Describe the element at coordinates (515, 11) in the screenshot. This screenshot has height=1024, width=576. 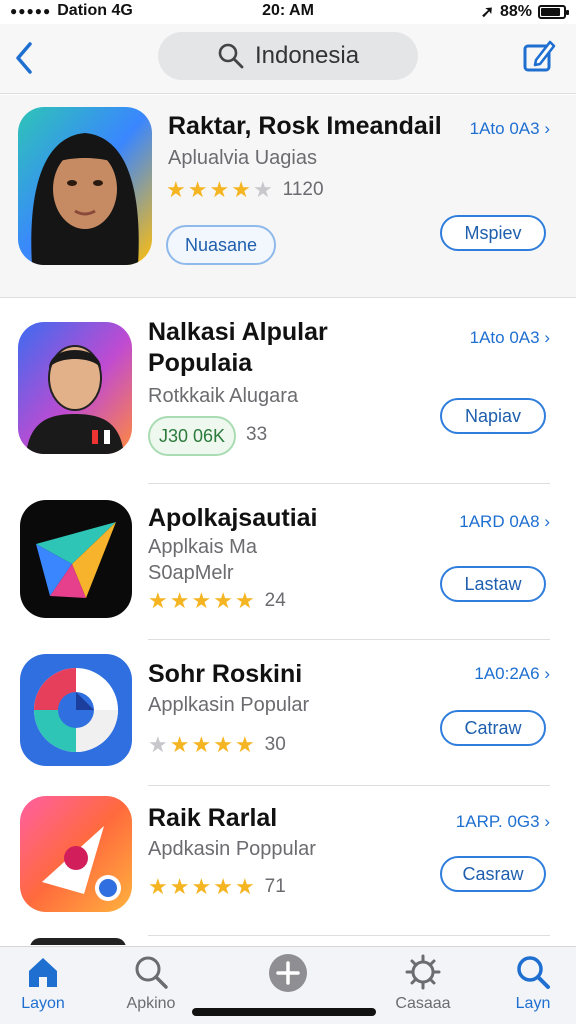
I see `battery-percent: 88%` at that location.